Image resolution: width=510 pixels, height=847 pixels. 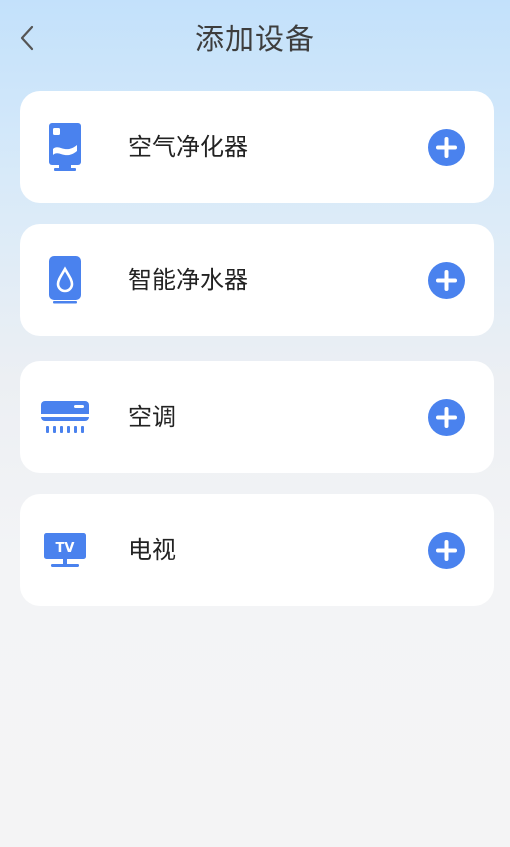 I want to click on svg-text: TV, so click(x=65, y=548).